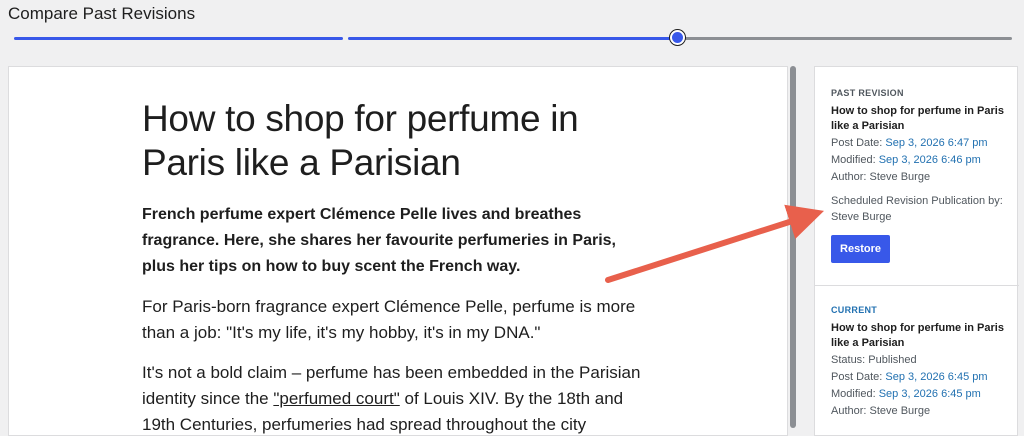  What do you see at coordinates (936, 377) in the screenshot?
I see `post-date-link: Sep 3, 2026 6:45 pm` at bounding box center [936, 377].